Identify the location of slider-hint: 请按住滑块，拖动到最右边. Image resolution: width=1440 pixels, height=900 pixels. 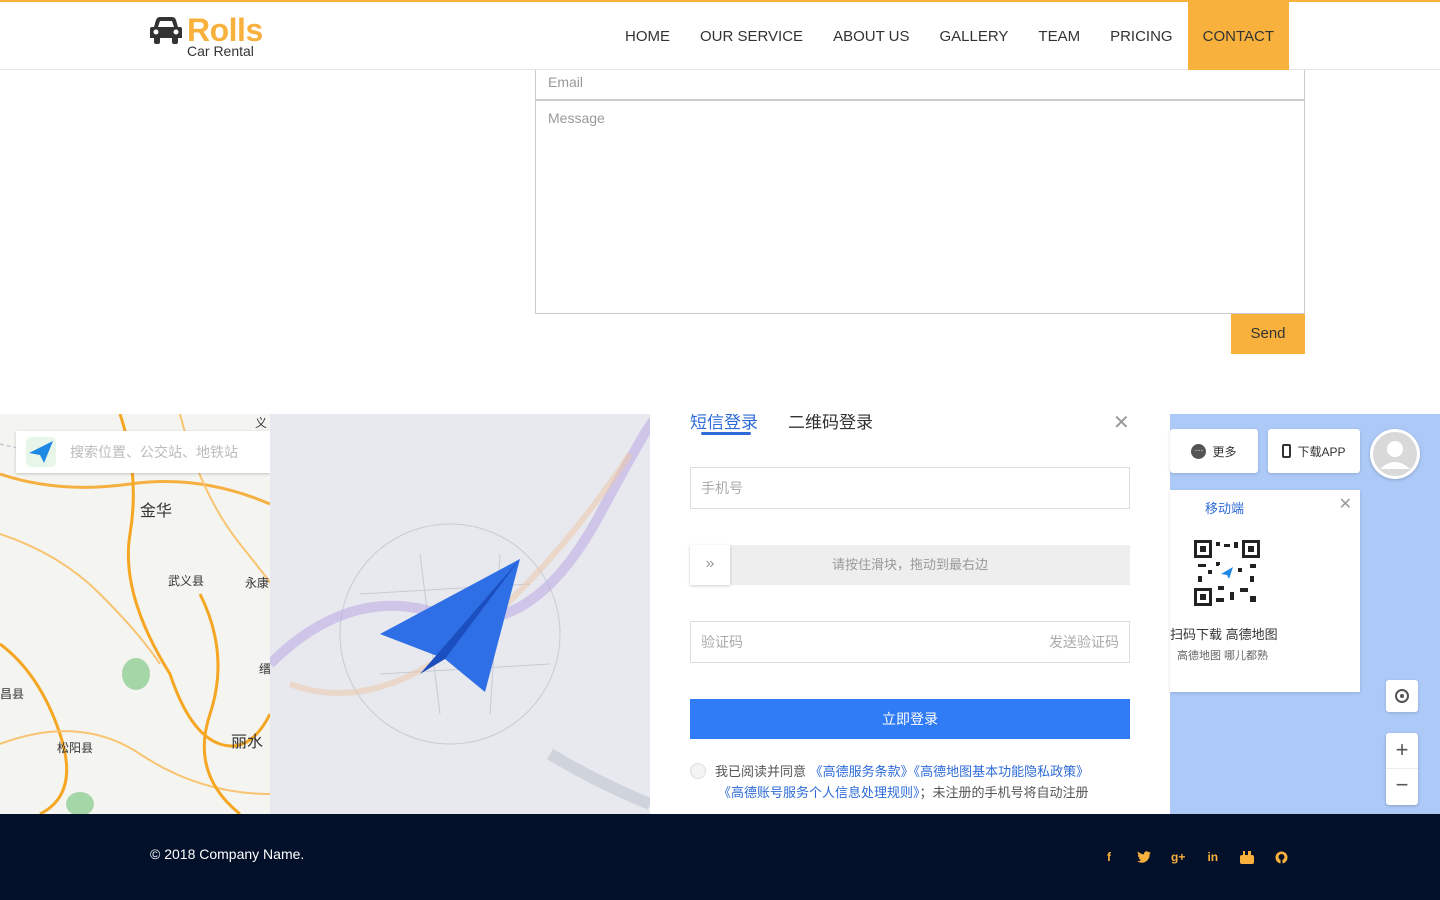
(909, 564).